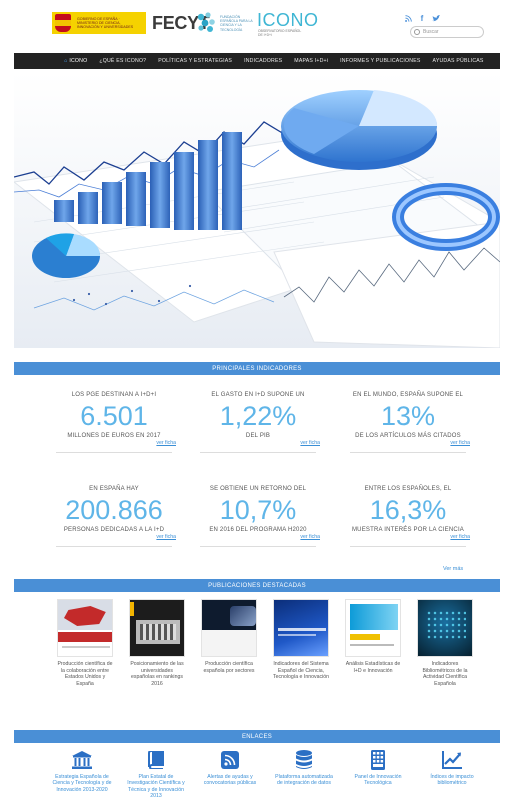  I want to click on nav-item-indicadores: INDICADORES, so click(263, 61).